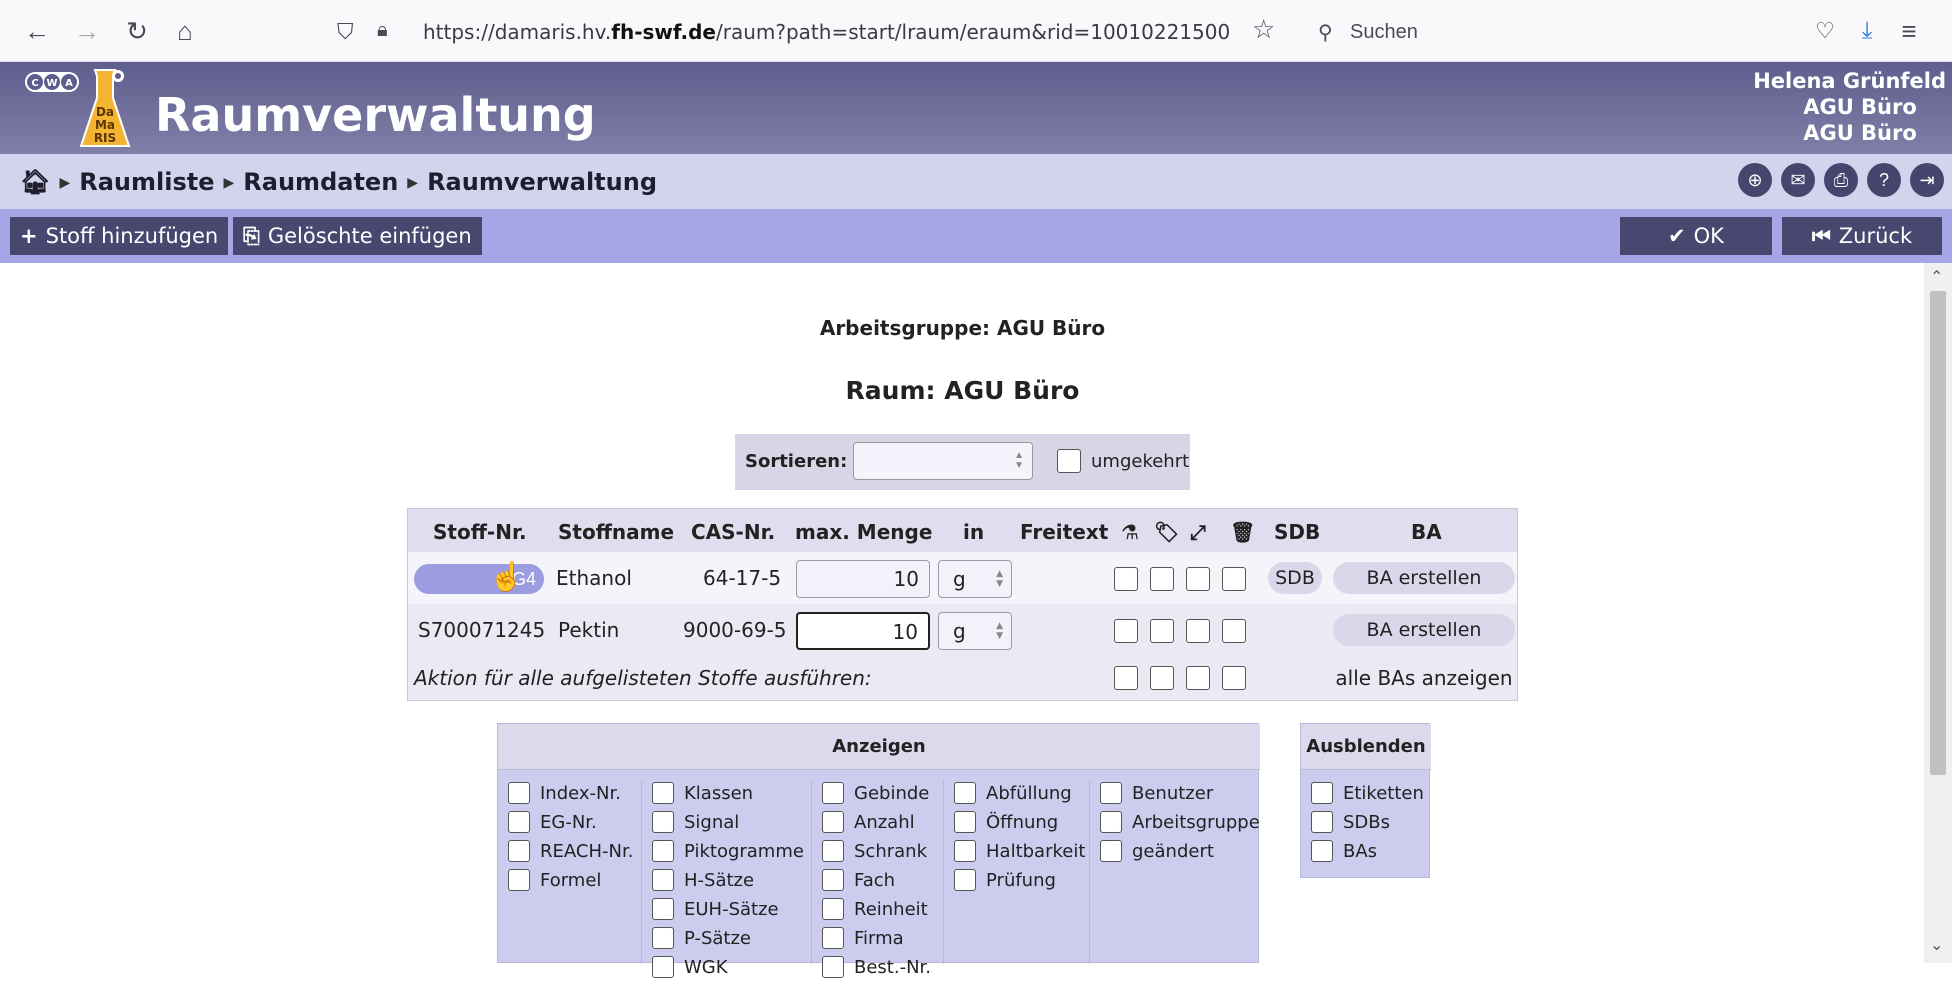  What do you see at coordinates (877, 968) in the screenshot?
I see `option-best-nr: Best.-Nr.` at bounding box center [877, 968].